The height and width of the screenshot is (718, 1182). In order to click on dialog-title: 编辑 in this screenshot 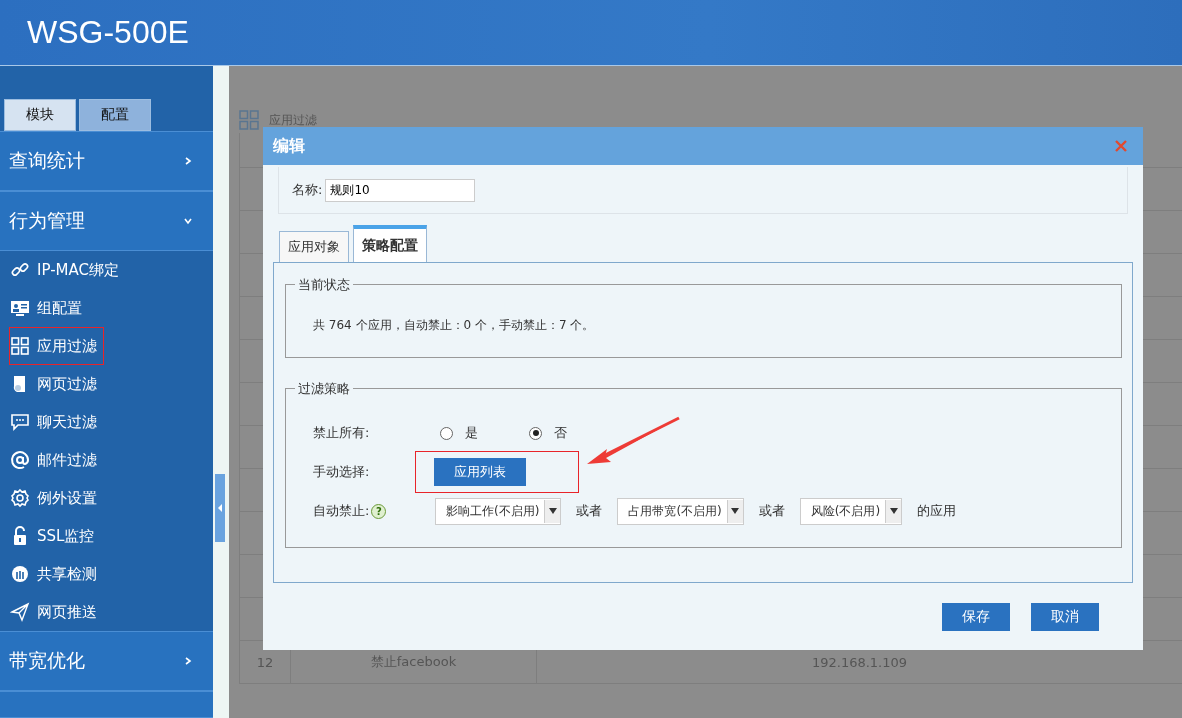, I will do `click(289, 146)`.